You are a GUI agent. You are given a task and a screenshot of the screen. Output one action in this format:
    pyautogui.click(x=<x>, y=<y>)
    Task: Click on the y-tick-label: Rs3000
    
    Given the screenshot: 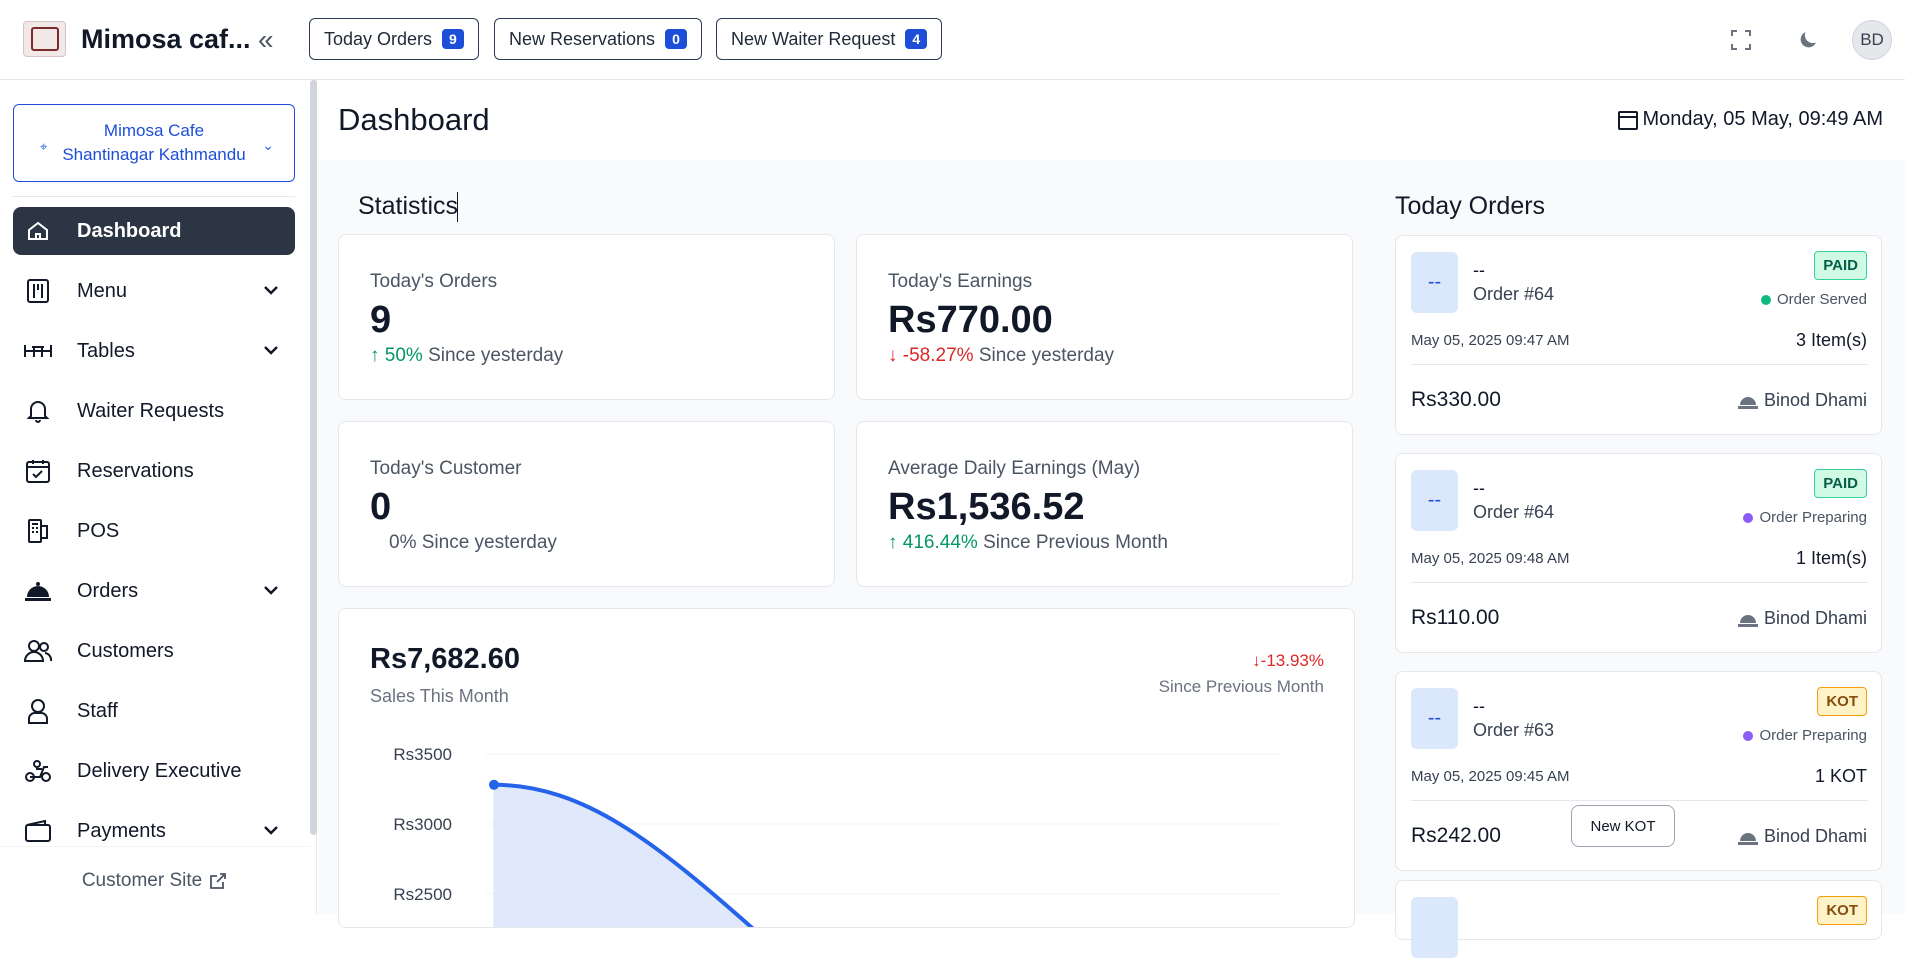 What is the action you would take?
    pyautogui.click(x=422, y=824)
    